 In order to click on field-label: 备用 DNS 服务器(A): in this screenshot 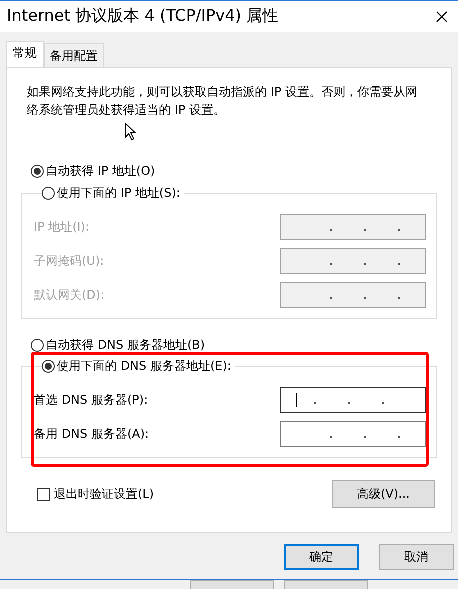, I will do `click(92, 434)`.